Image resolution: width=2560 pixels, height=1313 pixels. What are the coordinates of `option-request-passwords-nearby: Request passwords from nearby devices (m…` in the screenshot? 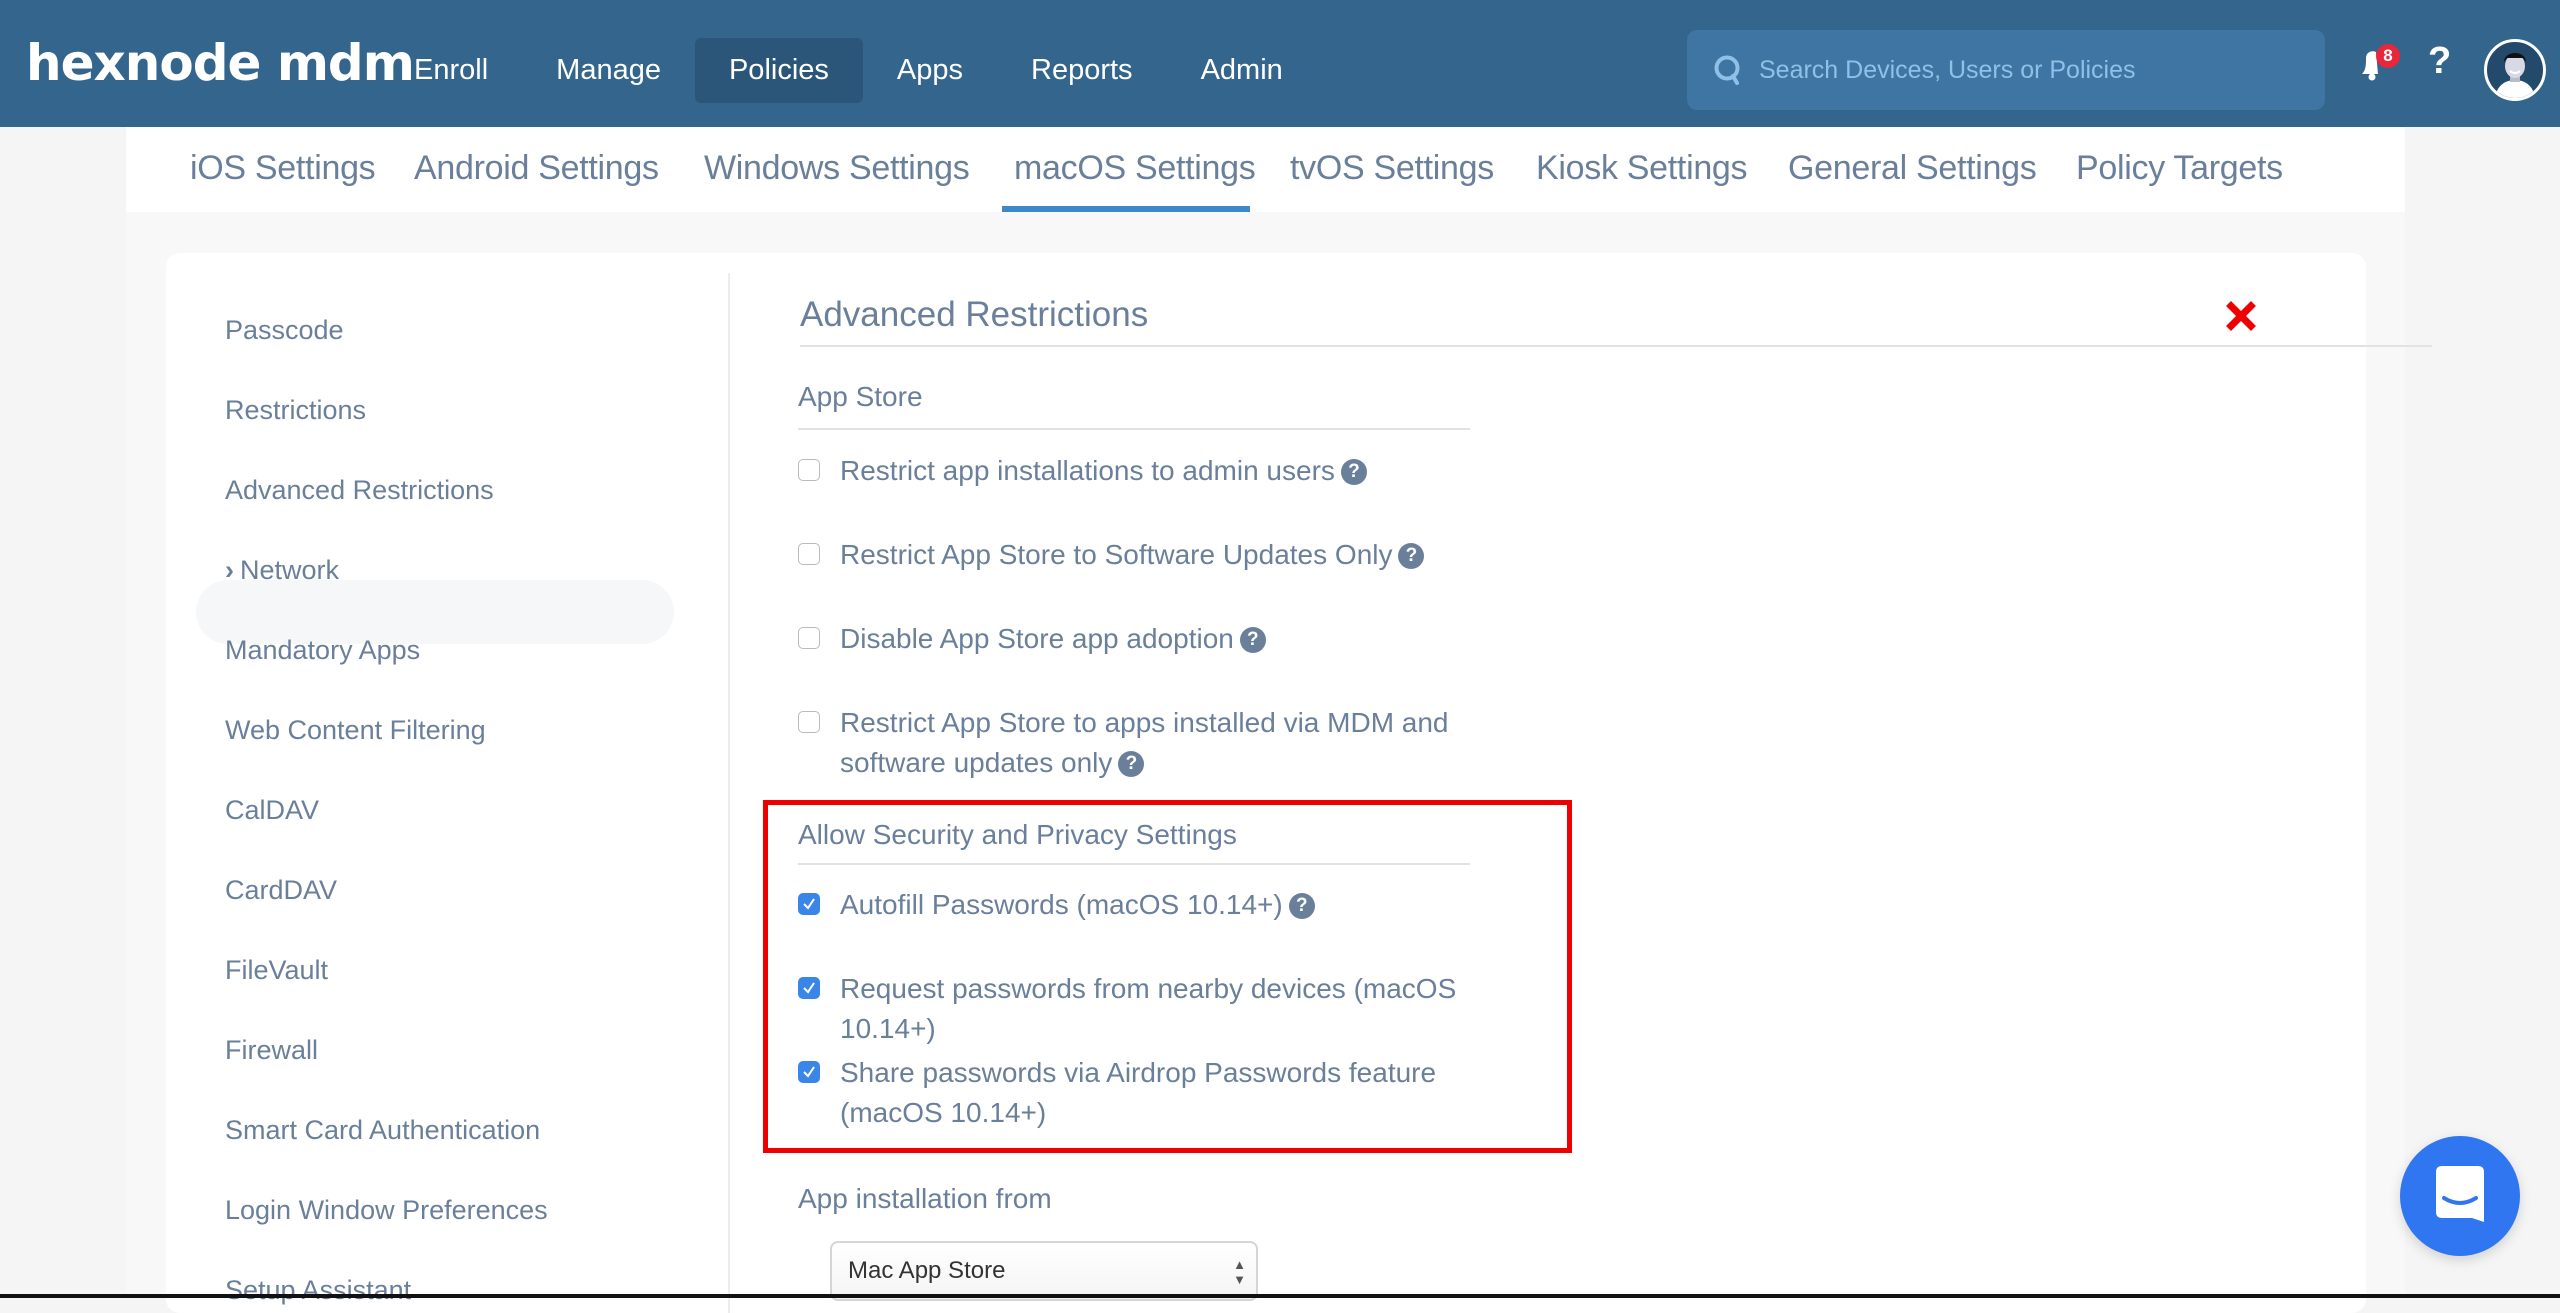 It's located at (1178, 1009).